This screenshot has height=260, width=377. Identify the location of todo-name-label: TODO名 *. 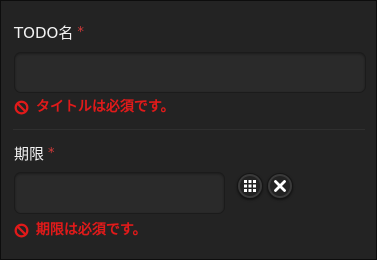
(49, 34).